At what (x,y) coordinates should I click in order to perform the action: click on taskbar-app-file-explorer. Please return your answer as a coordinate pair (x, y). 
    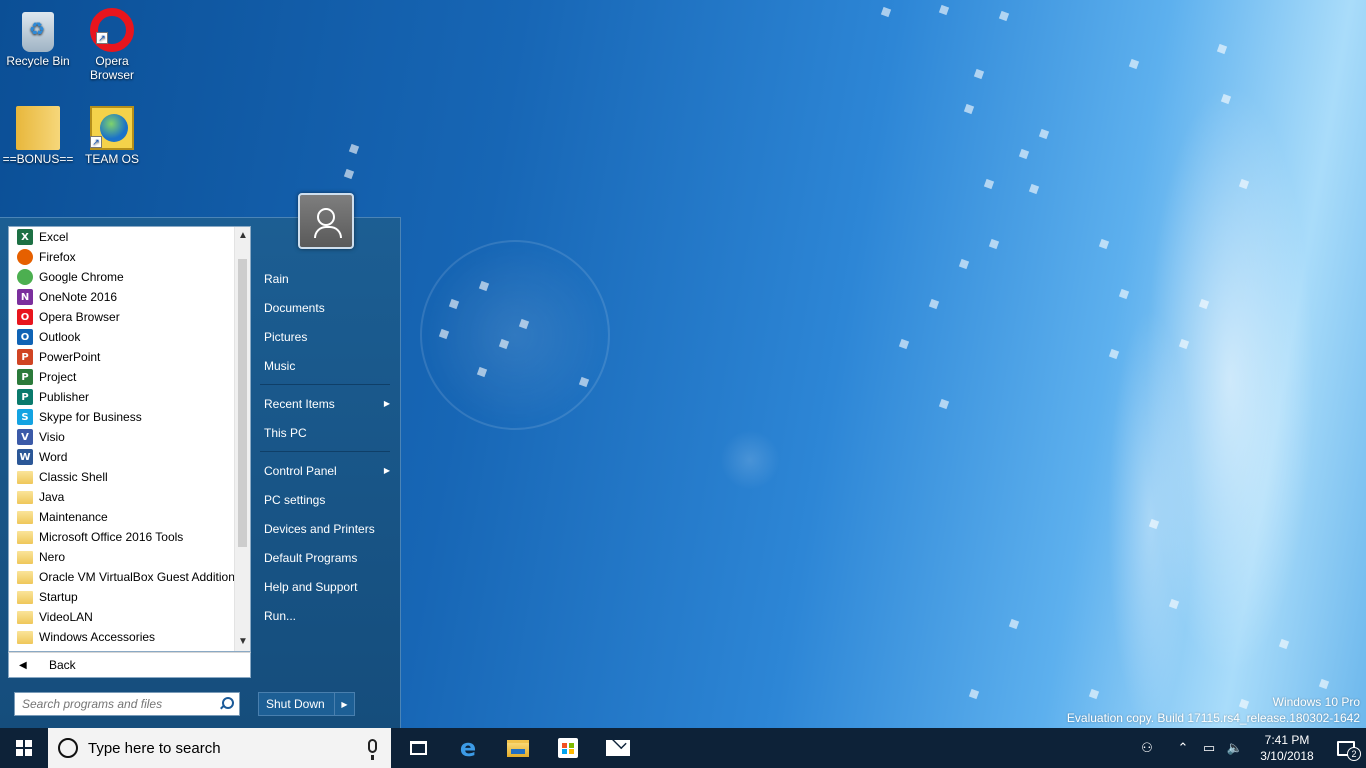
    Looking at the image, I should click on (518, 748).